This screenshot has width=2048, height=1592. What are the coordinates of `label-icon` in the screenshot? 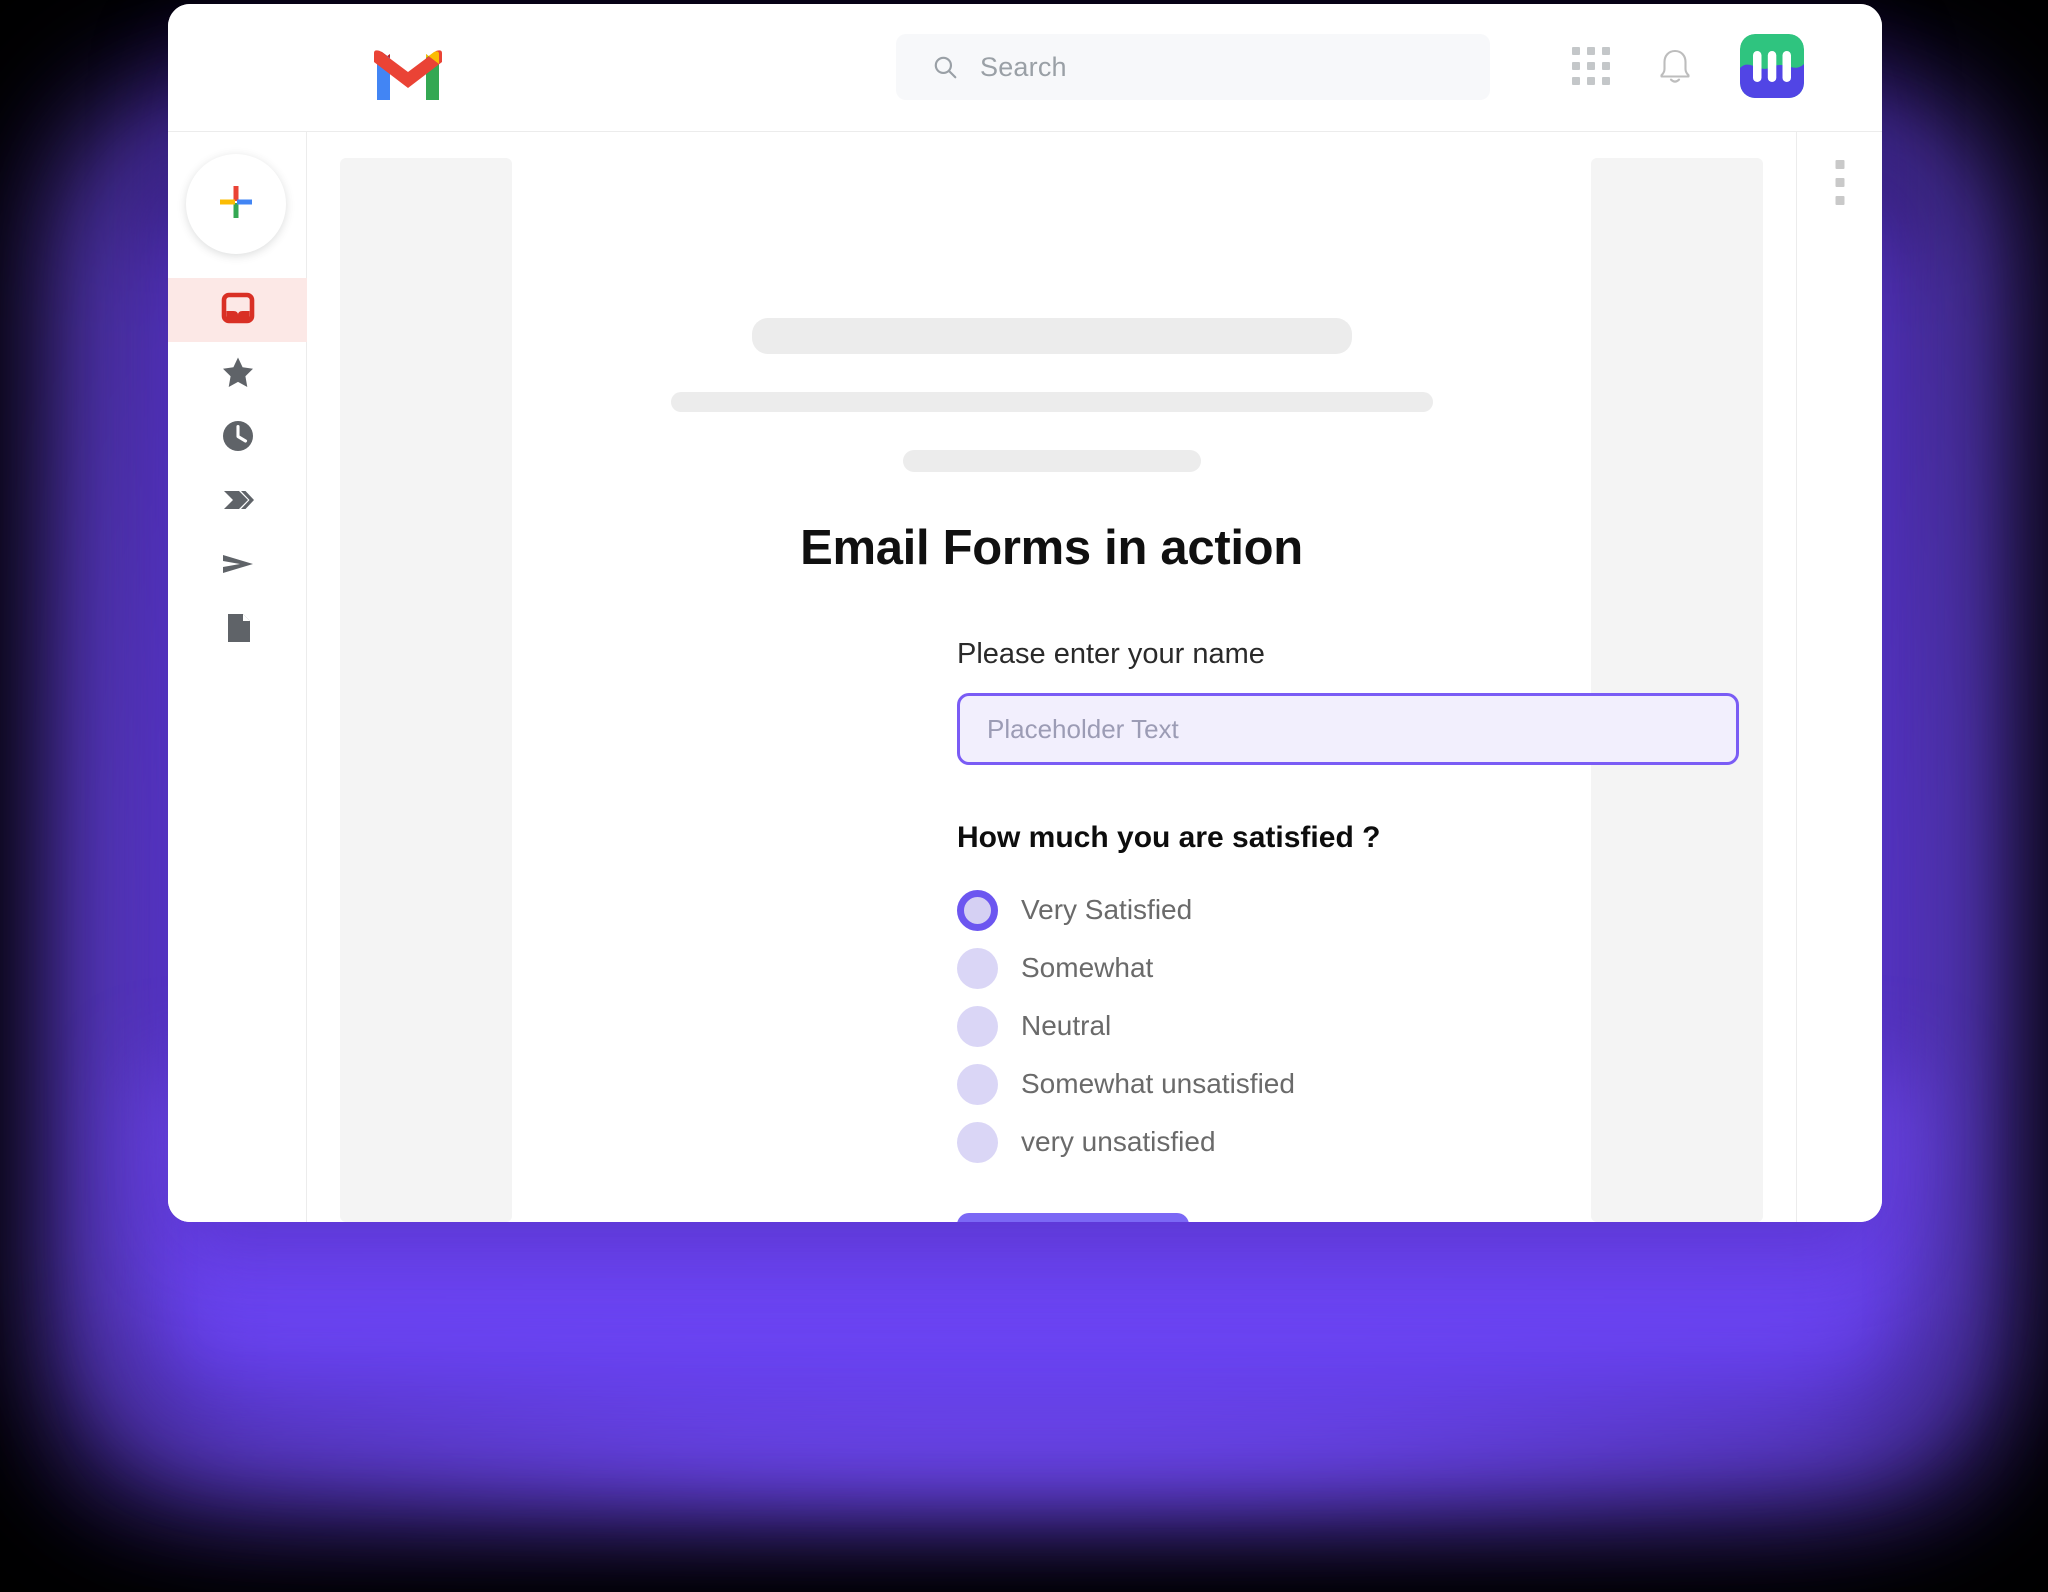 It's located at (238, 502).